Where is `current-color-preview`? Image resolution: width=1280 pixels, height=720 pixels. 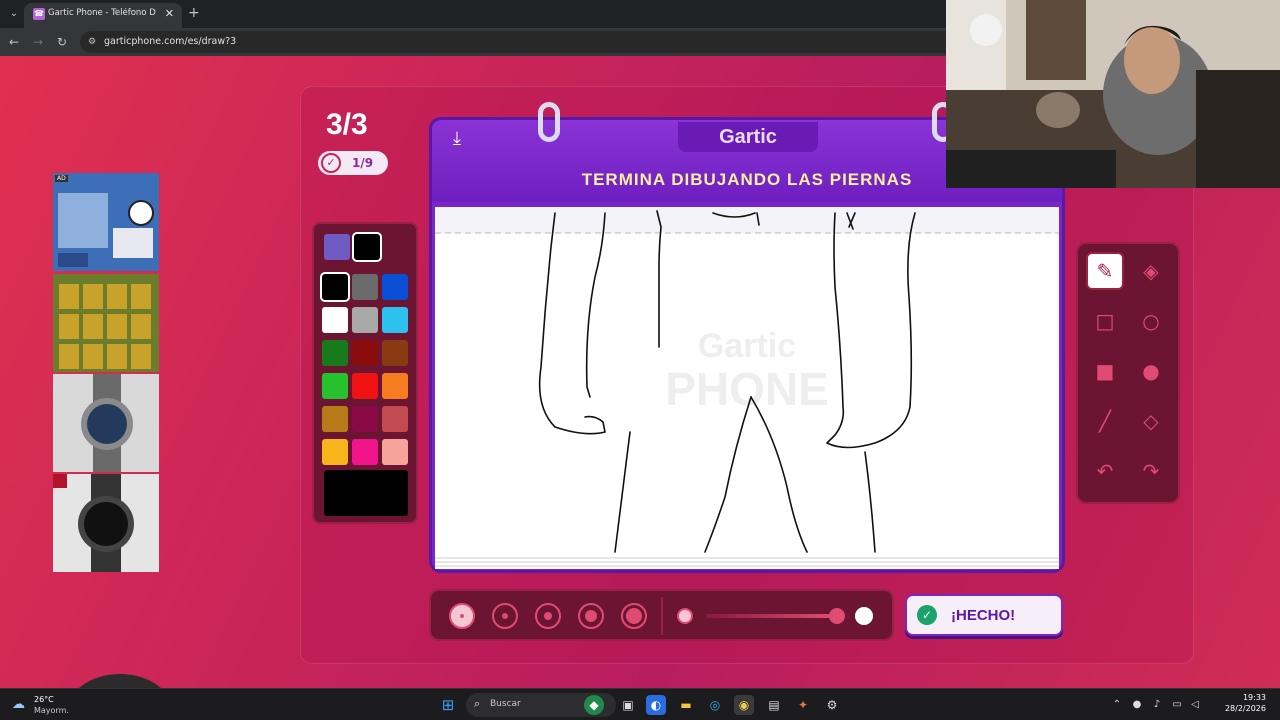
current-color-preview is located at coordinates (366, 493).